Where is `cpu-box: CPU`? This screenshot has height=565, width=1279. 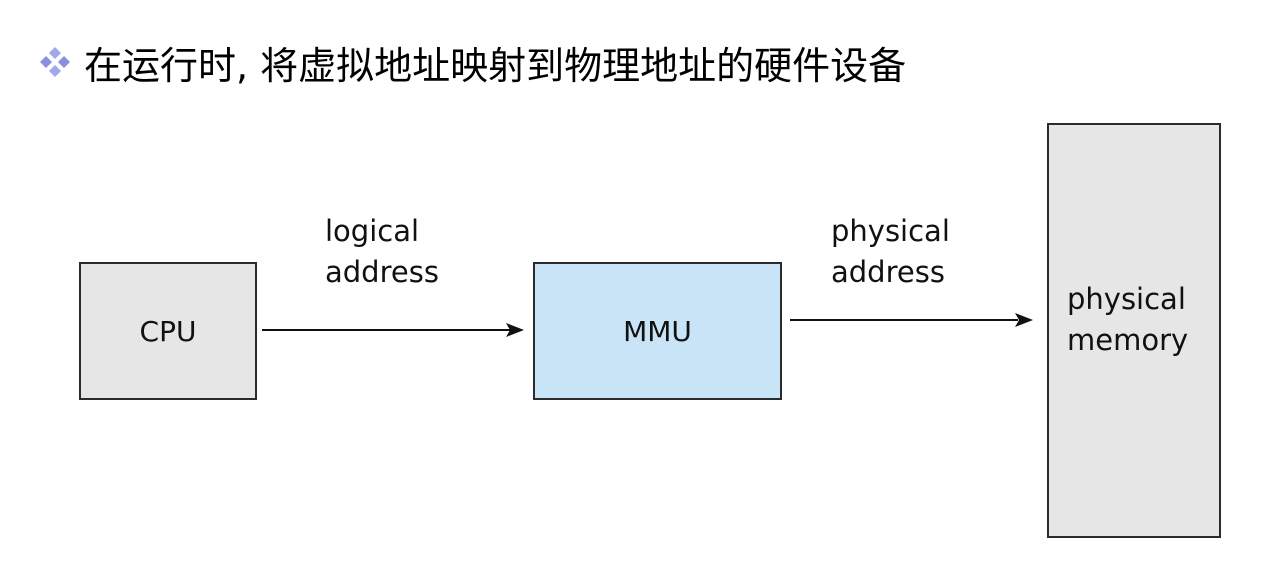
cpu-box: CPU is located at coordinates (168, 331).